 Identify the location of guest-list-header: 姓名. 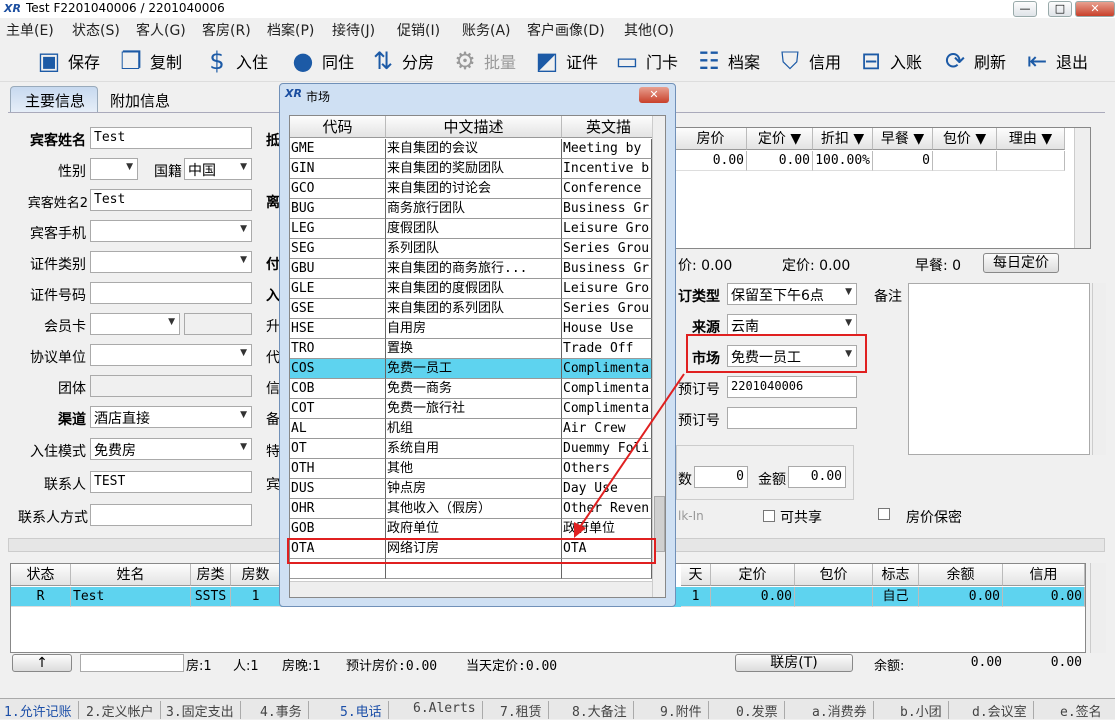
(131, 575).